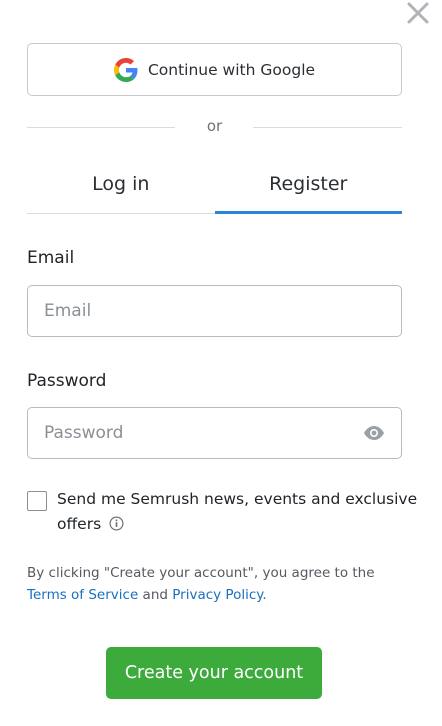  I want to click on google-icon, so click(125, 69).